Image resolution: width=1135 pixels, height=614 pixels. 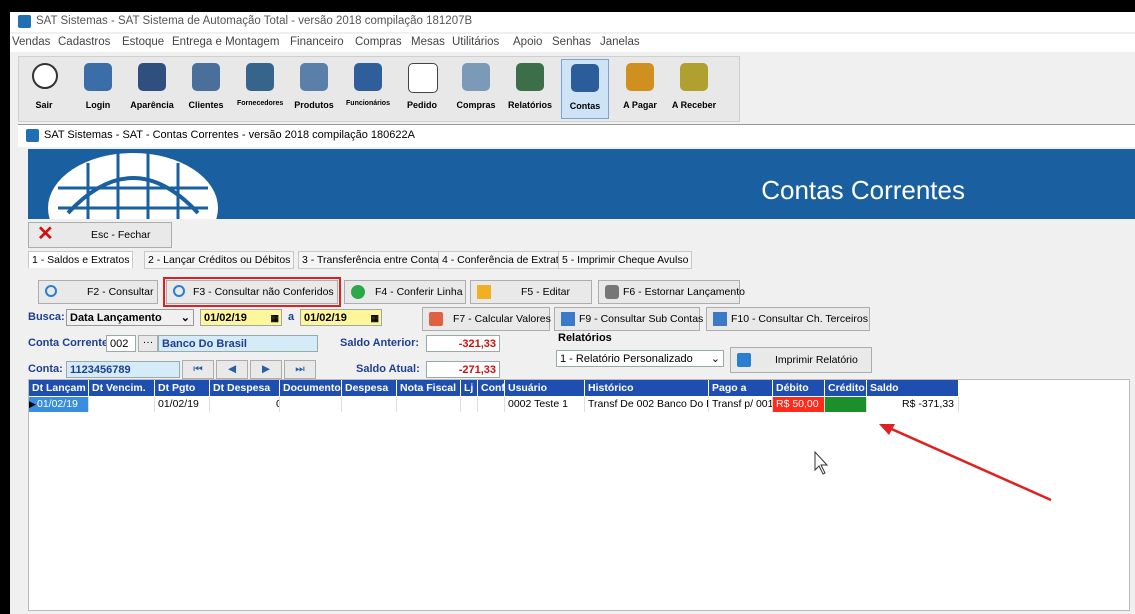 What do you see at coordinates (98, 105) in the screenshot?
I see `toolbar-label: Login` at bounding box center [98, 105].